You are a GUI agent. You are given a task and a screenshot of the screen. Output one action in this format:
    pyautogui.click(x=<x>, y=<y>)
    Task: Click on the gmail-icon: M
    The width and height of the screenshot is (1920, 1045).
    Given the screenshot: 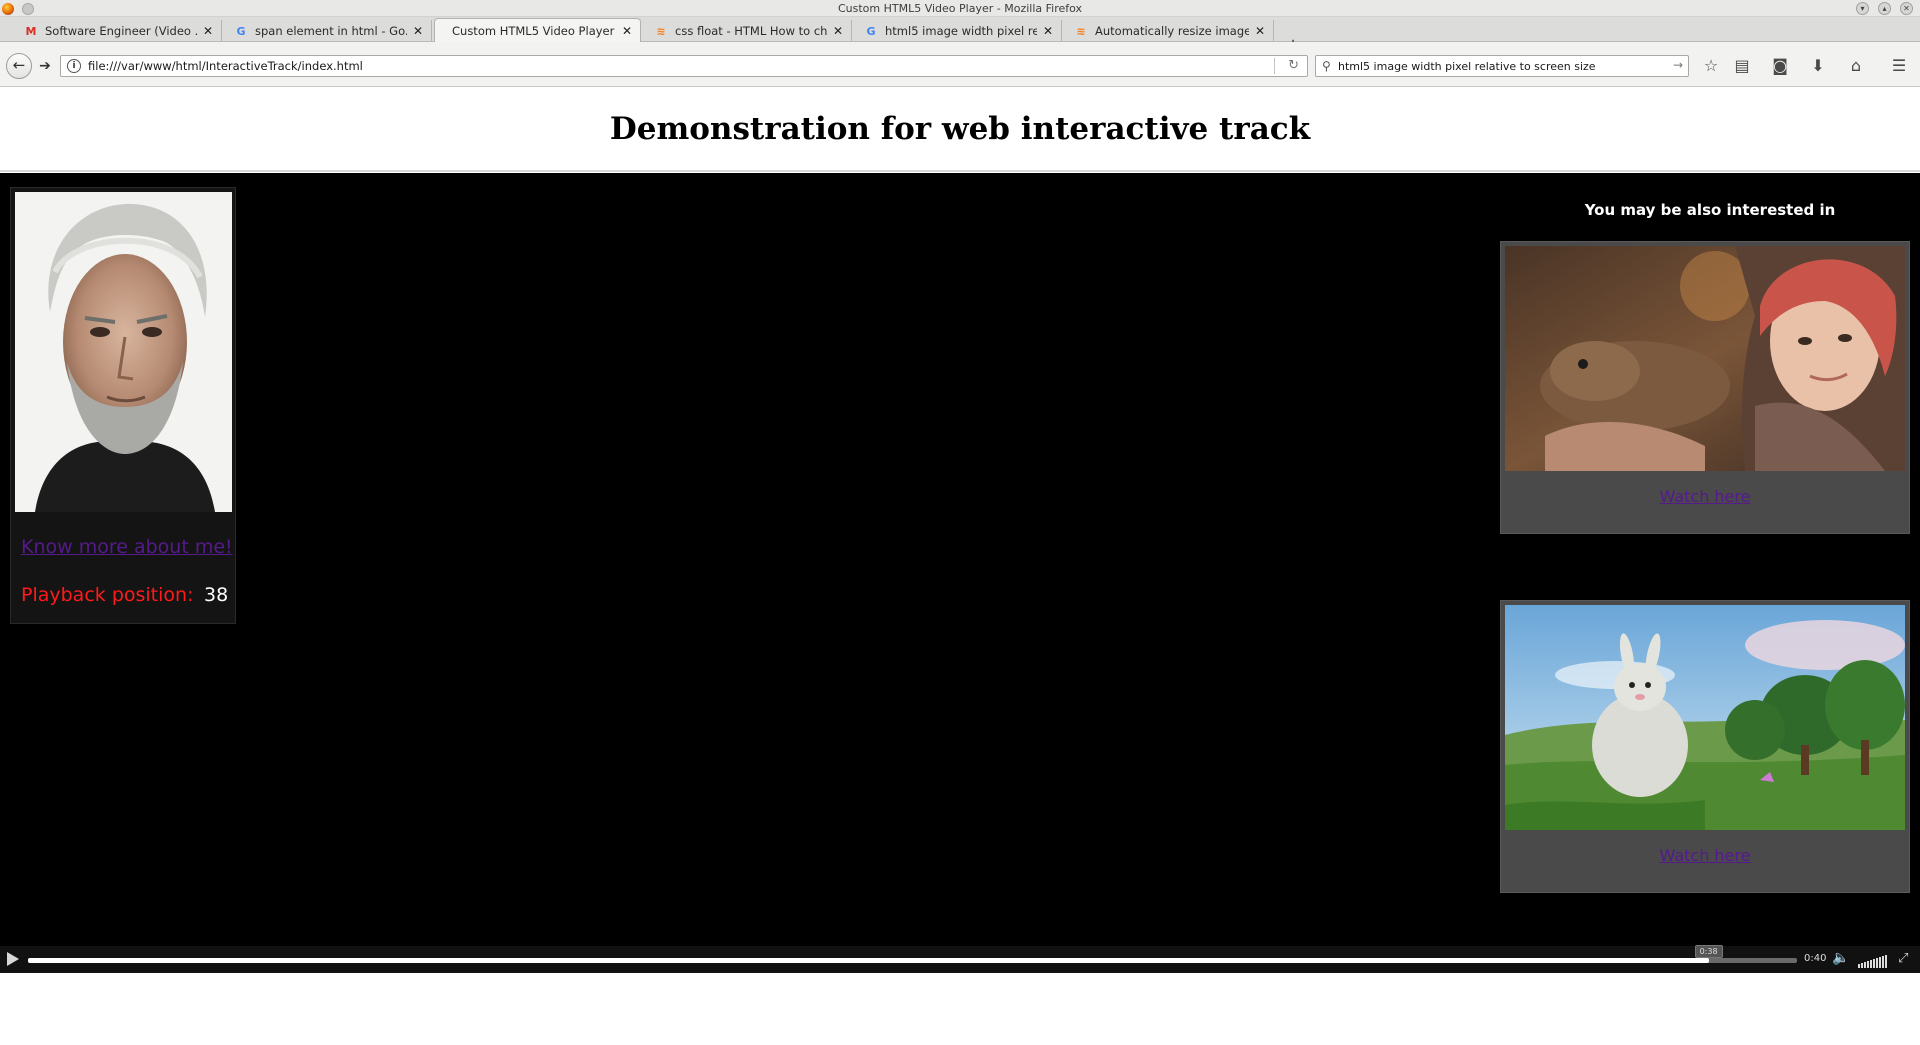 What is the action you would take?
    pyautogui.click(x=31, y=31)
    